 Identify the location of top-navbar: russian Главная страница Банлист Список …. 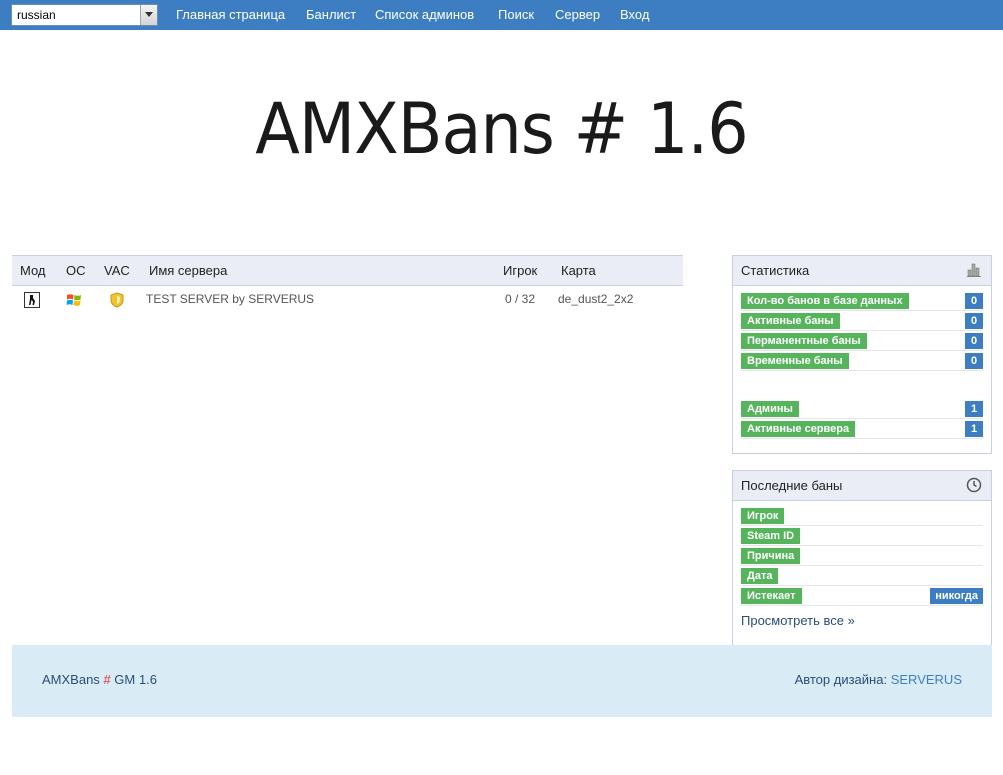
(501, 15).